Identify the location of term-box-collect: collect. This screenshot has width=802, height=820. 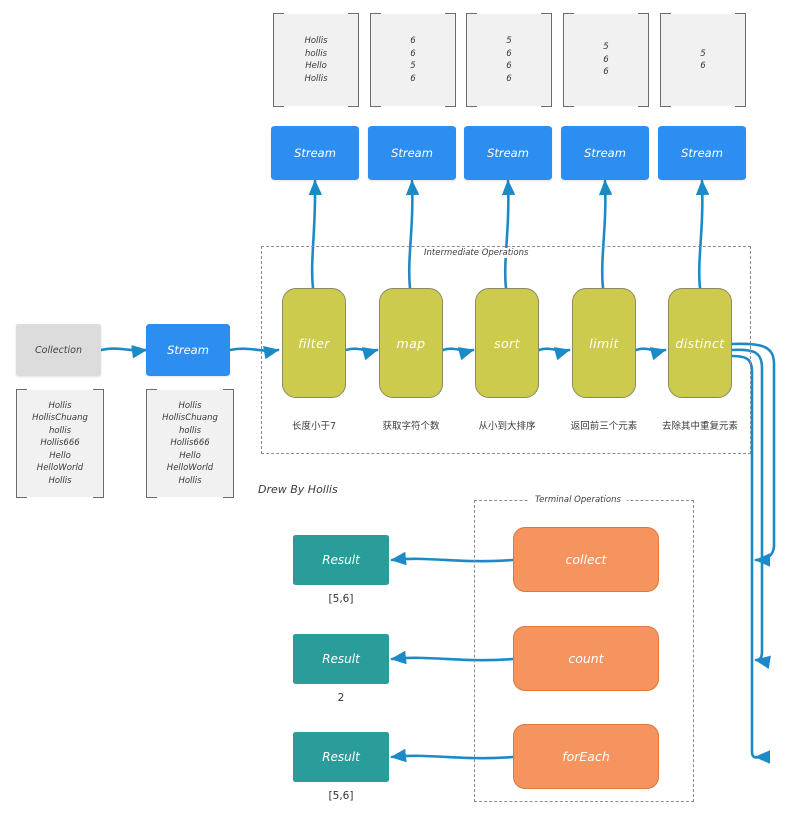
(586, 559).